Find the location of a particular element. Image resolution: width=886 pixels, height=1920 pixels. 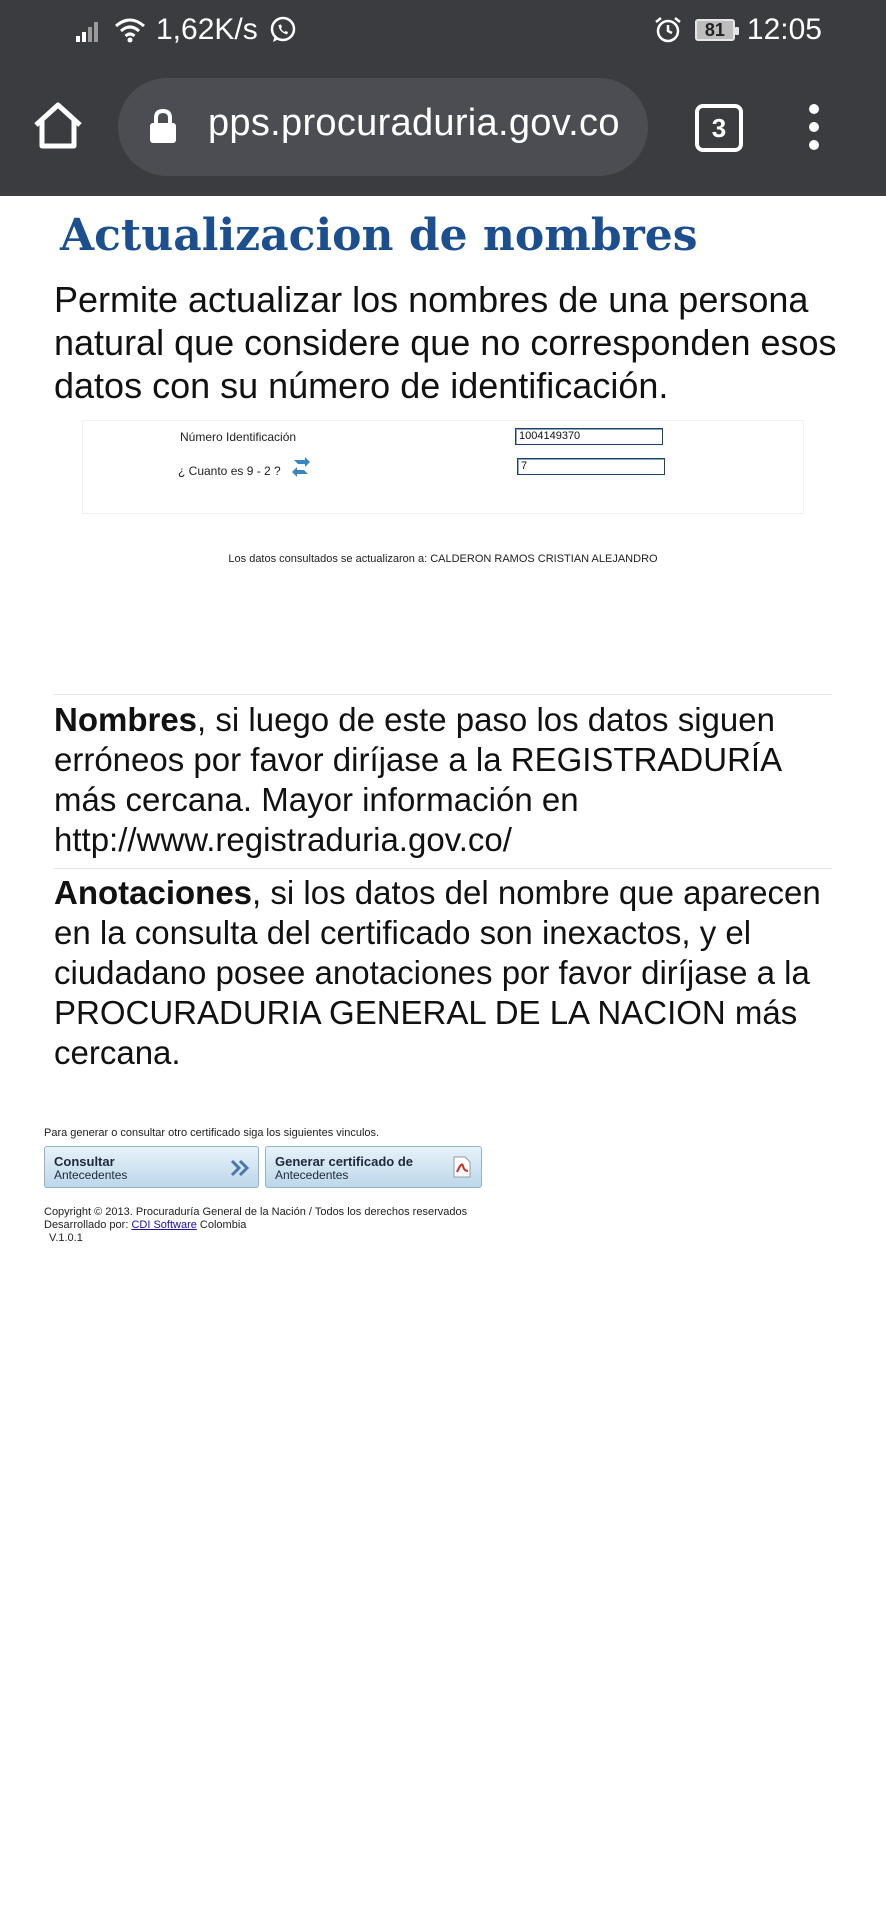

footer-developer: Desarrollado por: CDI Software Colombia is located at coordinates (255, 1225).